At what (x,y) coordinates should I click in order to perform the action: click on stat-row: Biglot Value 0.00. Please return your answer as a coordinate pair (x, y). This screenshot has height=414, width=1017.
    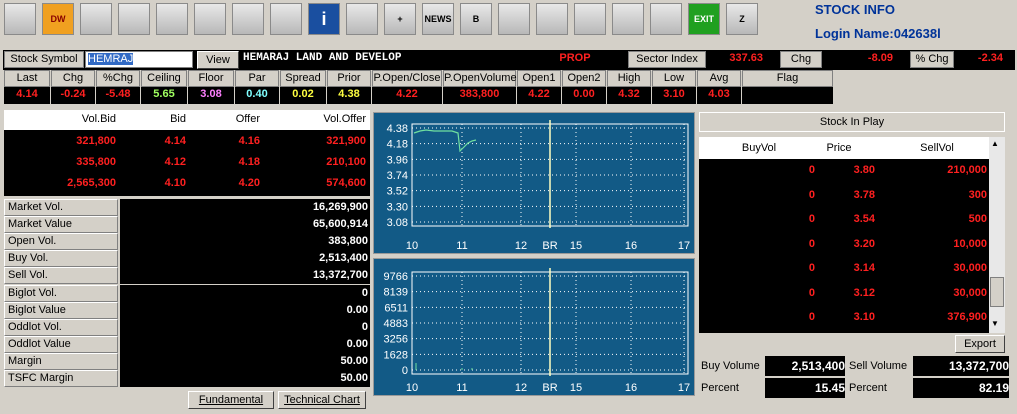
    Looking at the image, I should click on (187, 310).